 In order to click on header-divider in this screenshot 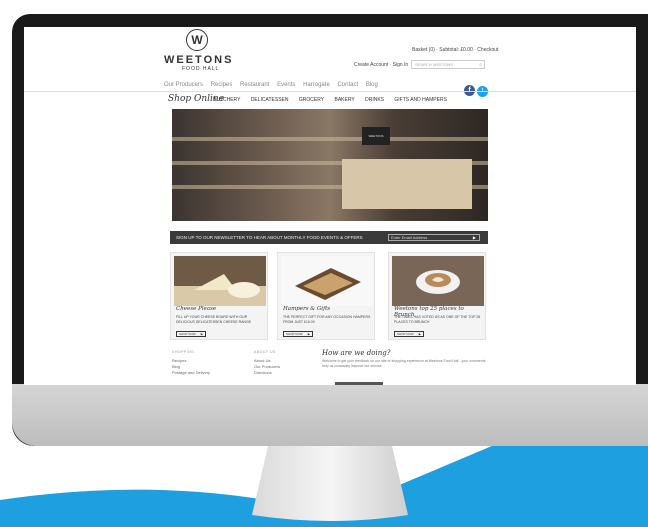, I will do `click(330, 91)`.